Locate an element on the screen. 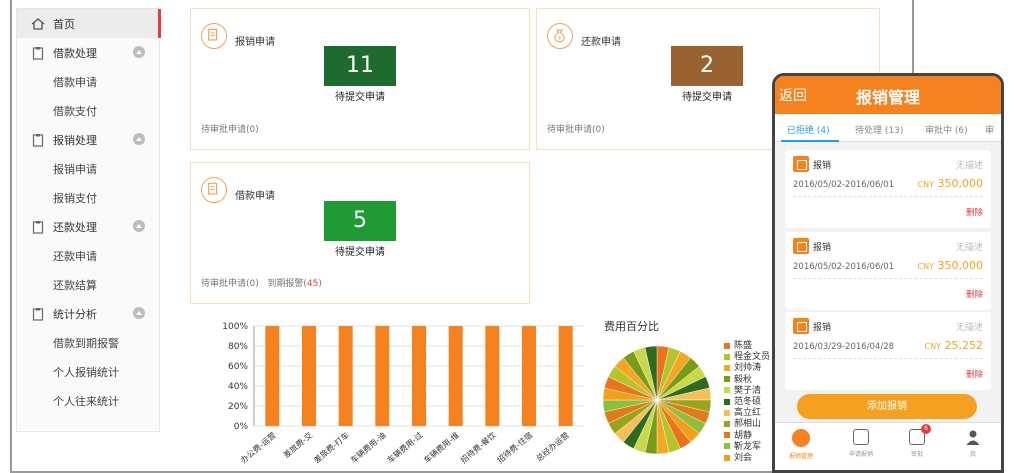 The height and width of the screenshot is (473, 1024). nav-reimburse-manage: 报销管理 is located at coordinates (801, 444).